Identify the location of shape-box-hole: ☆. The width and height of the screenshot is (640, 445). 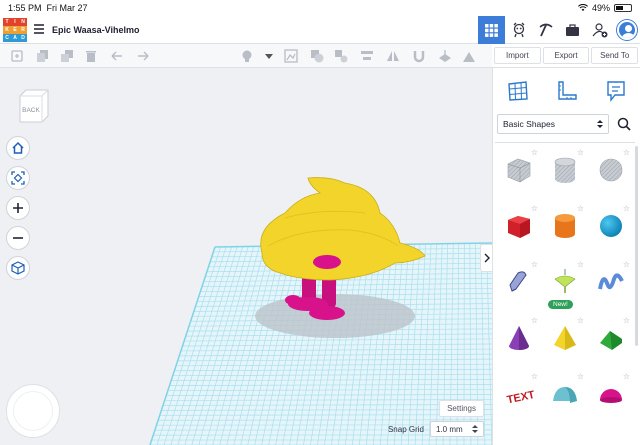
(519, 172).